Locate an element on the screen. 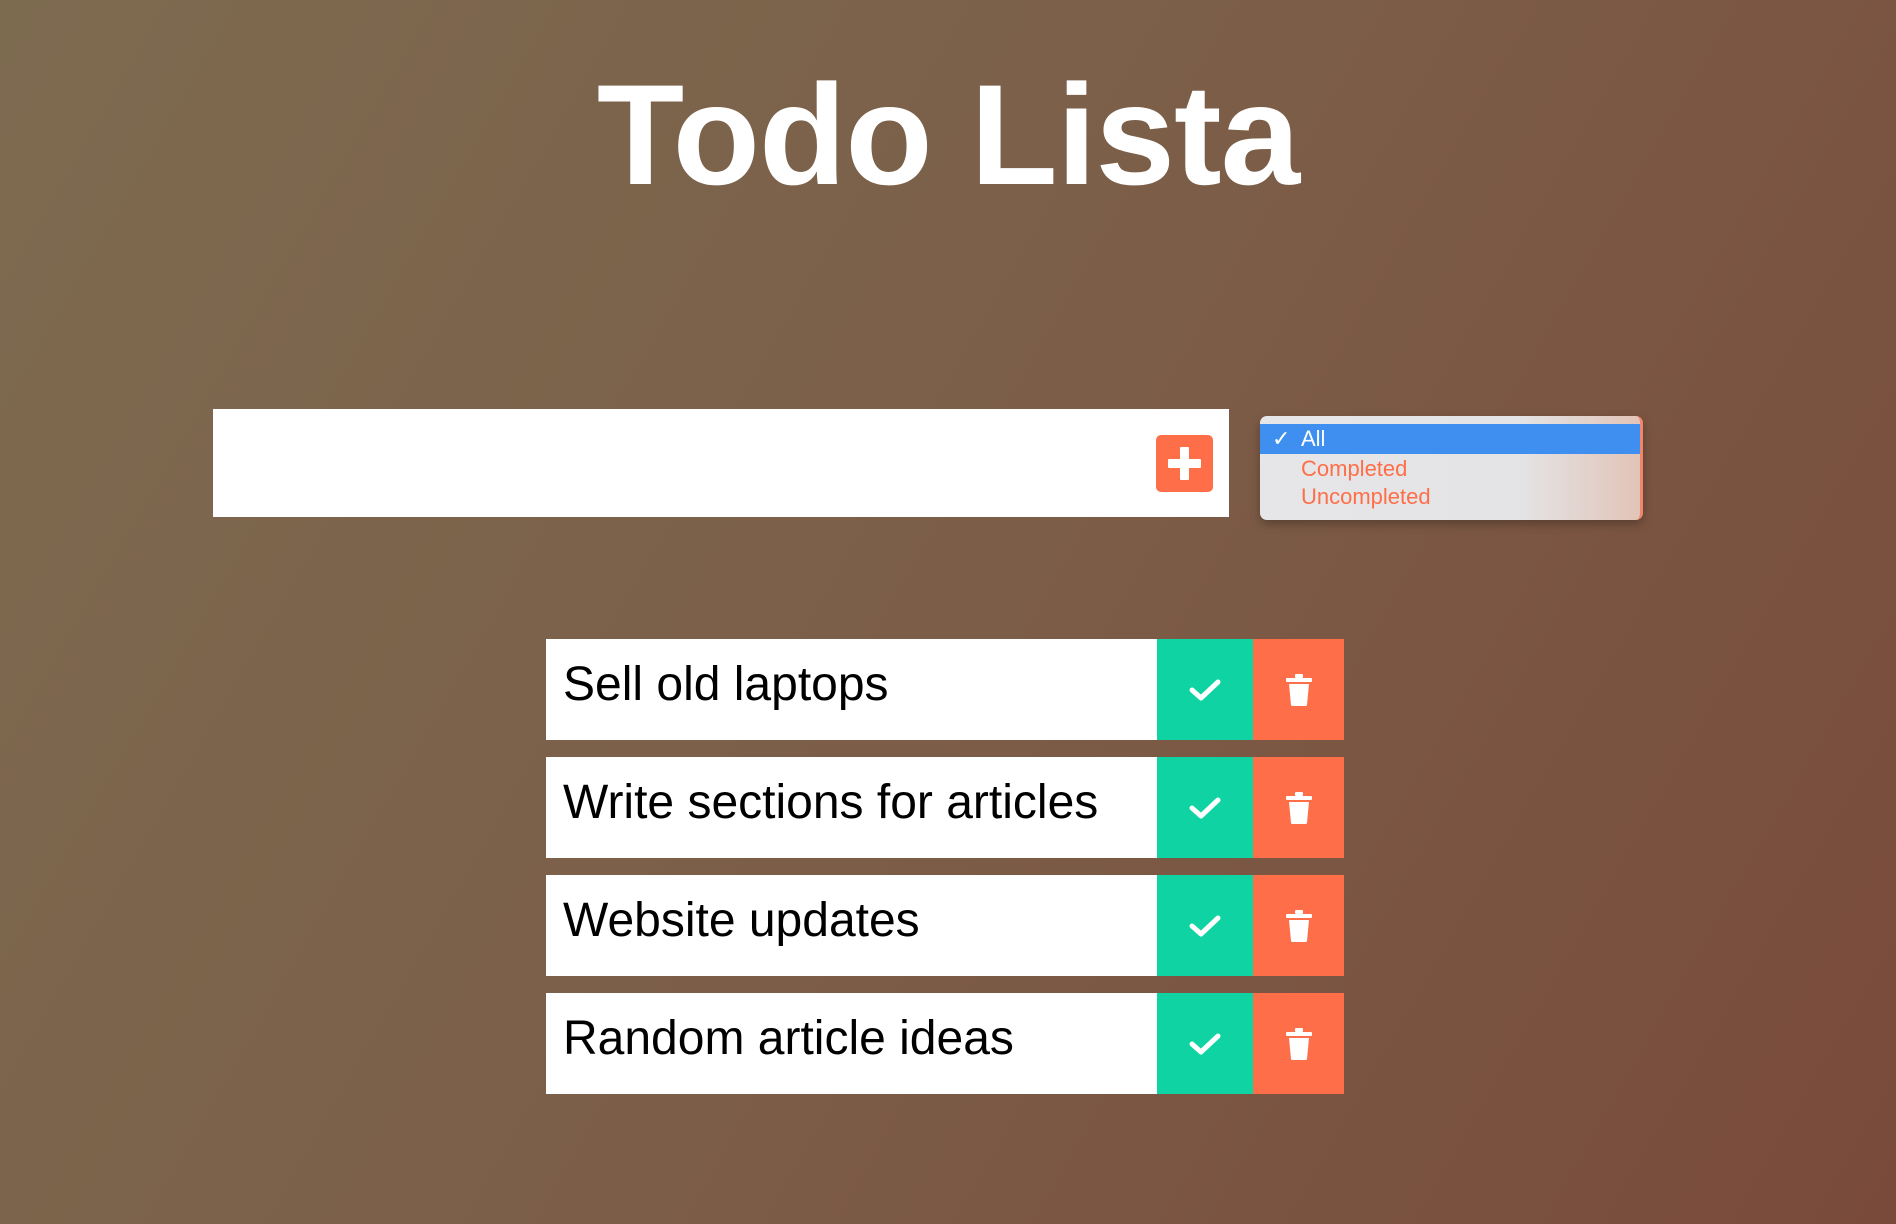 This screenshot has height=1224, width=1896. filter-option-uncompleted: Uncompleted is located at coordinates (1450, 497).